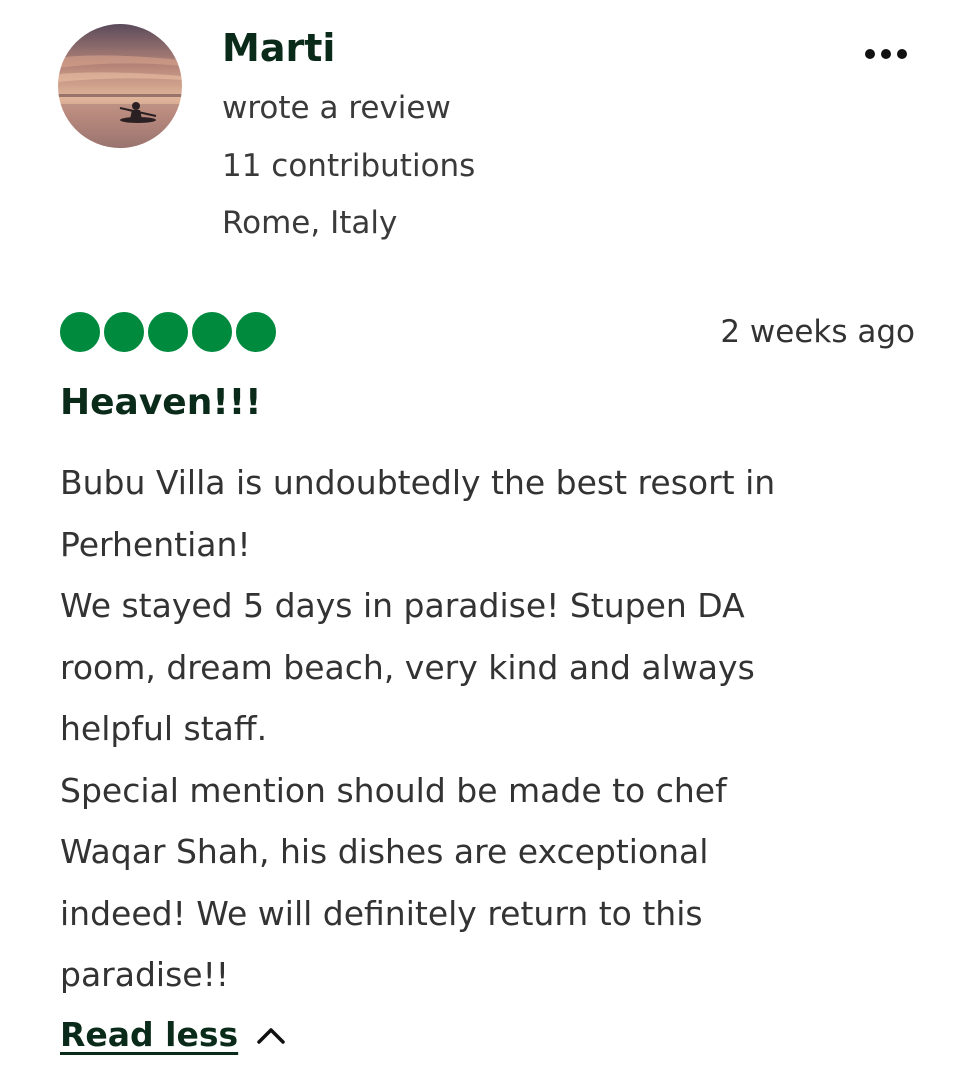 The width and height of the screenshot is (971, 1080). I want to click on review-body-line: We stayed 5 days in paradise! Stupen DA, so click(402, 605).